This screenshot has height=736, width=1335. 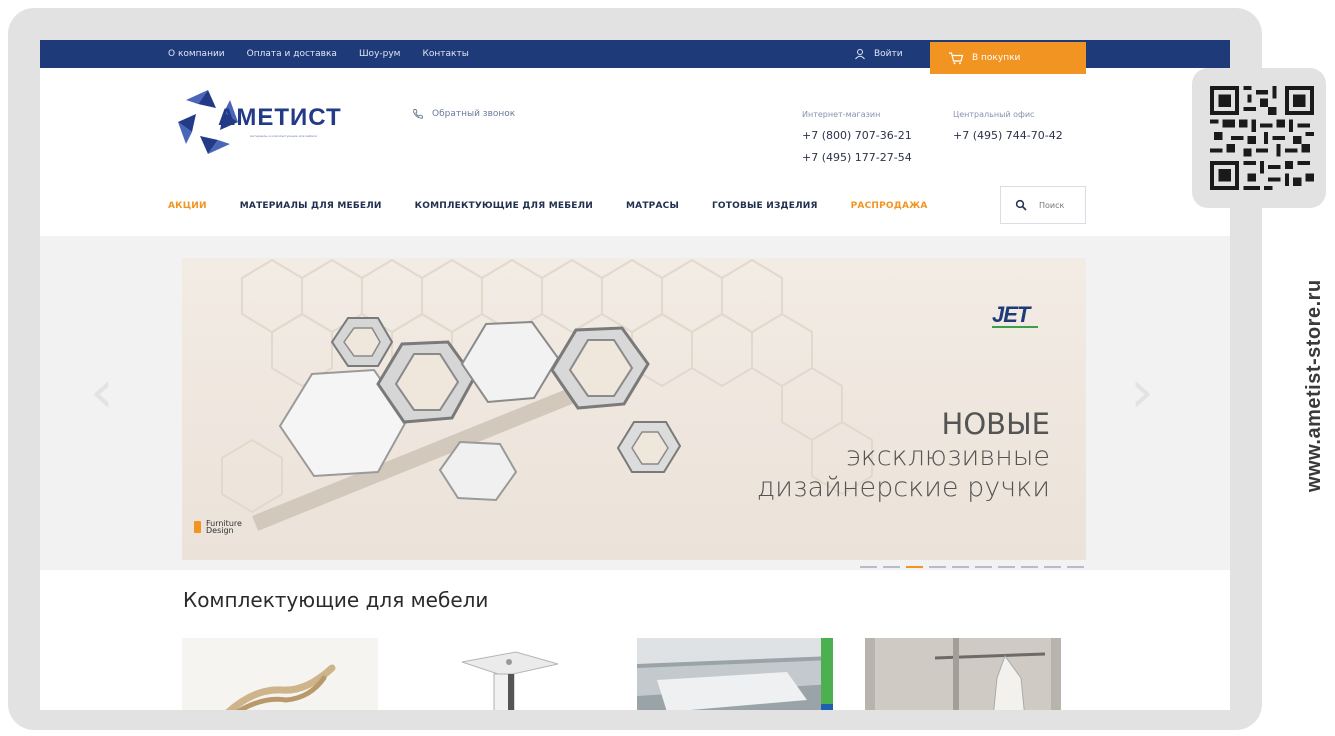 What do you see at coordinates (956, 58) in the screenshot?
I see `cart-icon` at bounding box center [956, 58].